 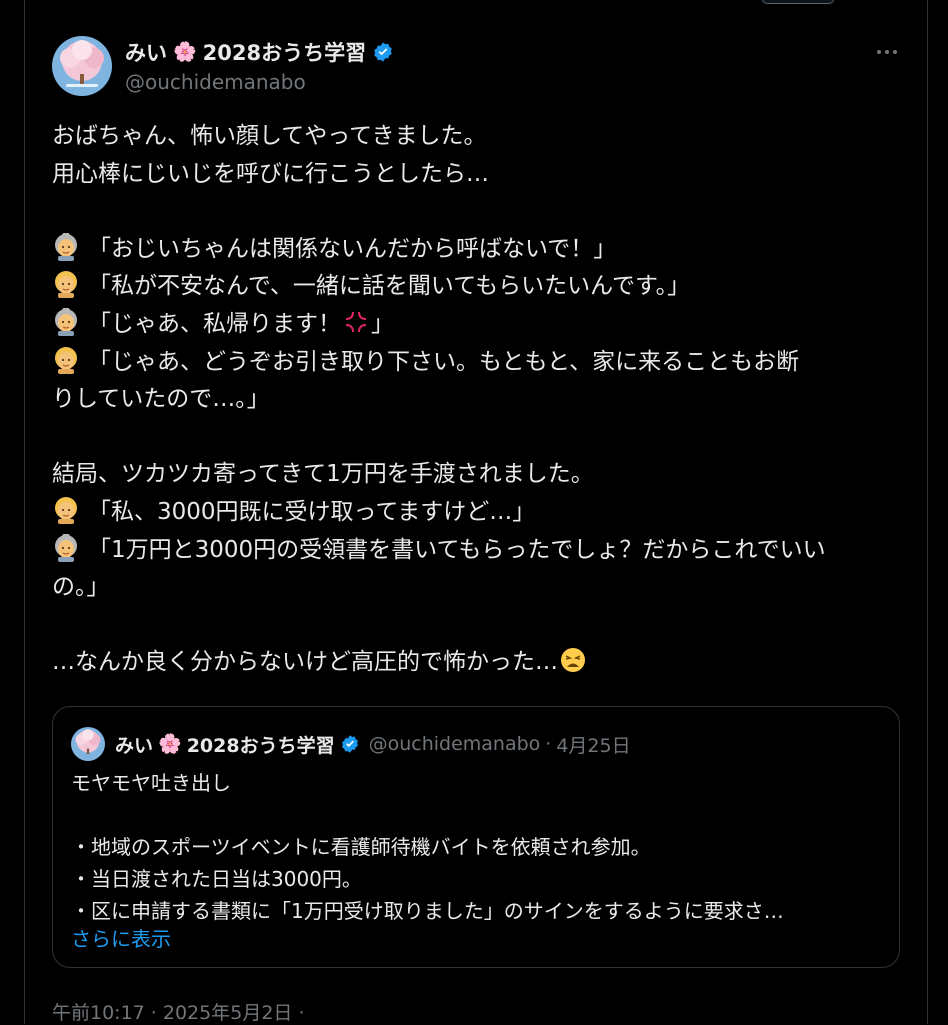 What do you see at coordinates (214, 323) in the screenshot?
I see `post-line-text: 「じゃあ、私帰ります！` at bounding box center [214, 323].